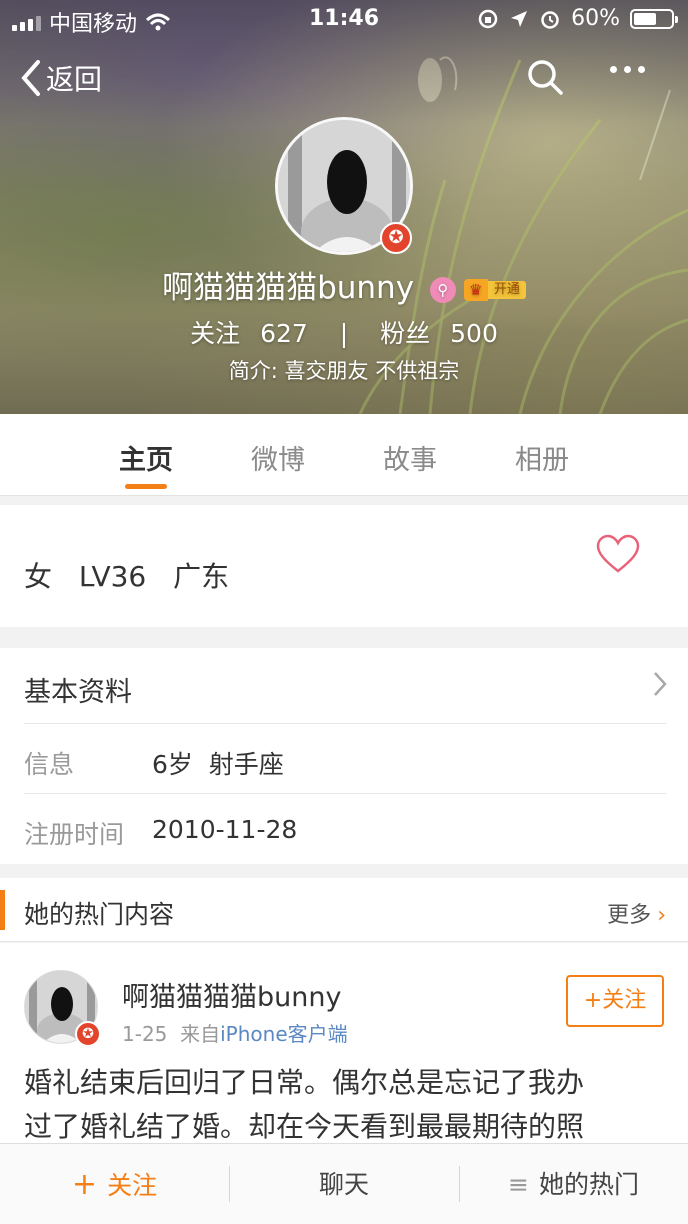 The image size is (688, 1224). I want to click on tab-stories: 故事, so click(410, 457).